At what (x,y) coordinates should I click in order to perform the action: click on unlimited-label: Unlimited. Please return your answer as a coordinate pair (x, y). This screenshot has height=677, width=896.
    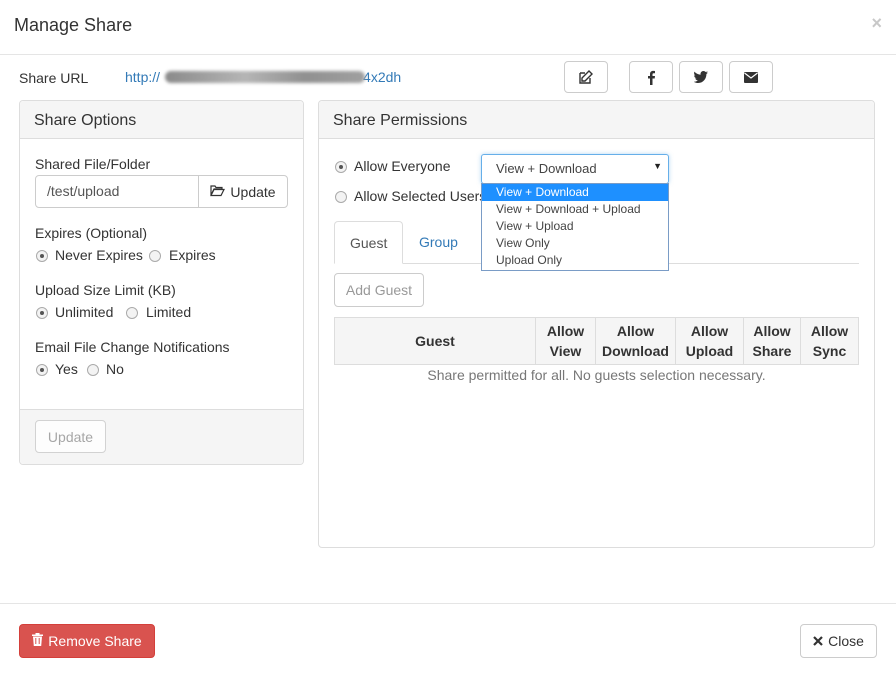
    Looking at the image, I should click on (84, 312).